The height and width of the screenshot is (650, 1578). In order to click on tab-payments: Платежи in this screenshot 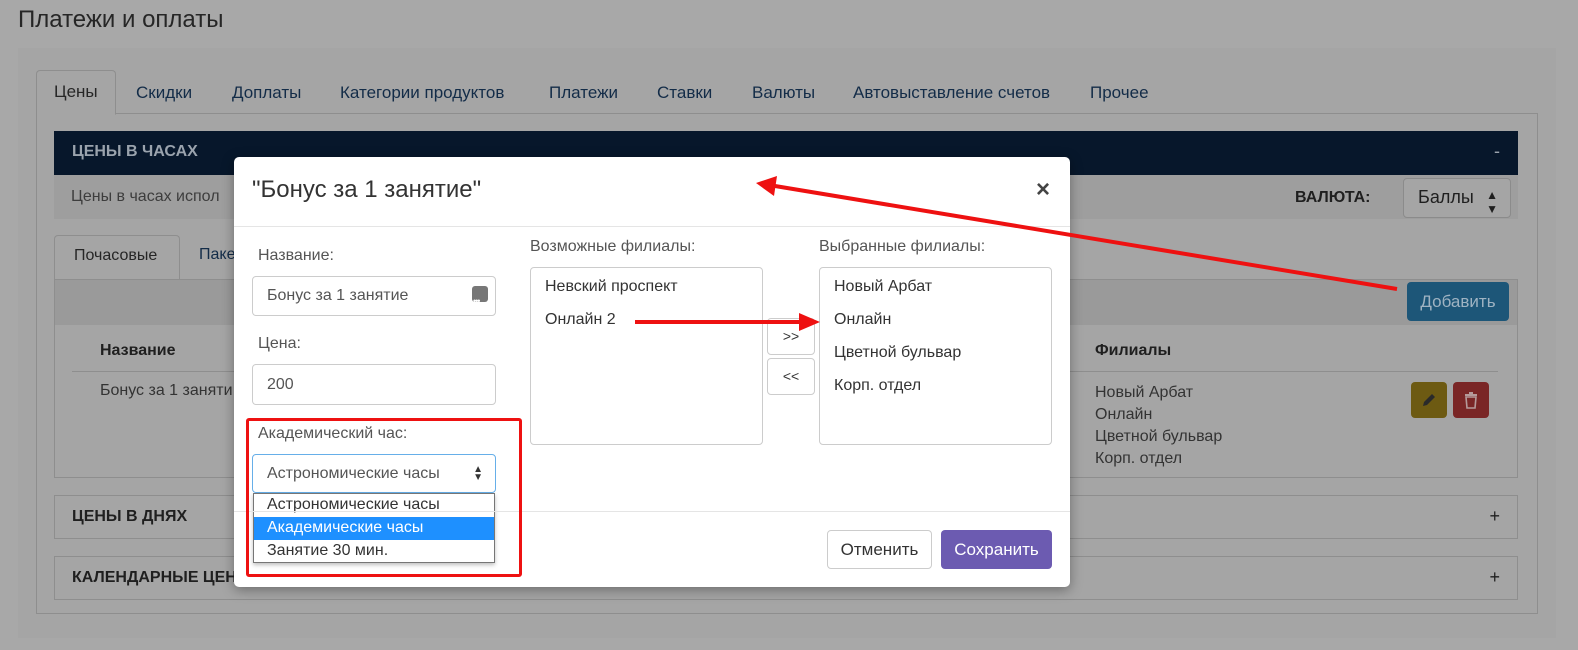, I will do `click(583, 93)`.